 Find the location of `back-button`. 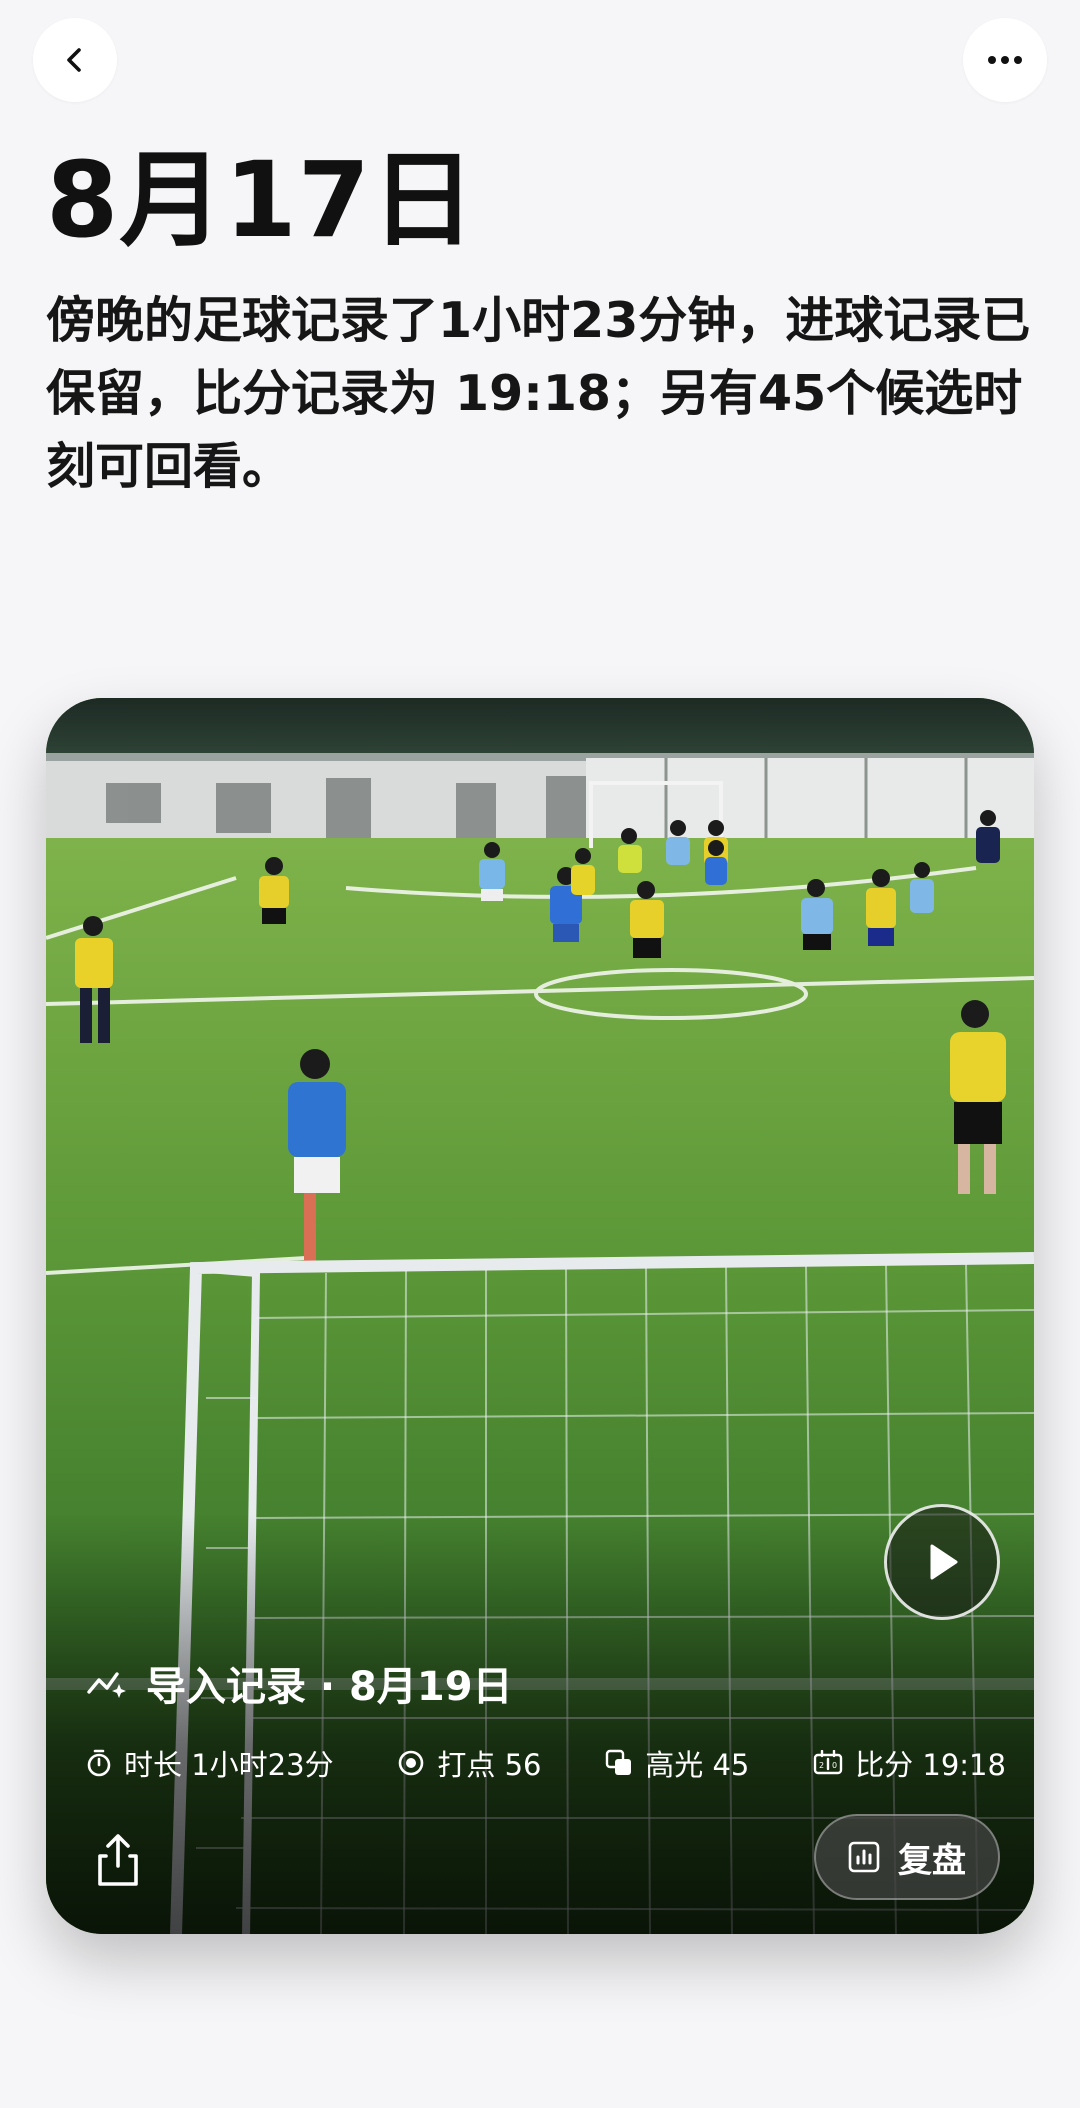

back-button is located at coordinates (75, 60).